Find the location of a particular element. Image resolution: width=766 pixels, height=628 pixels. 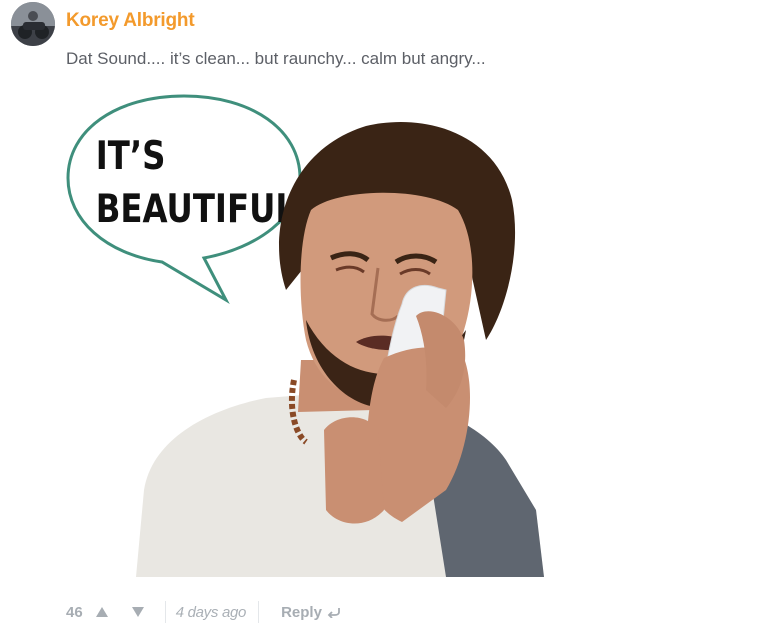

upvote-button is located at coordinates (102, 612).